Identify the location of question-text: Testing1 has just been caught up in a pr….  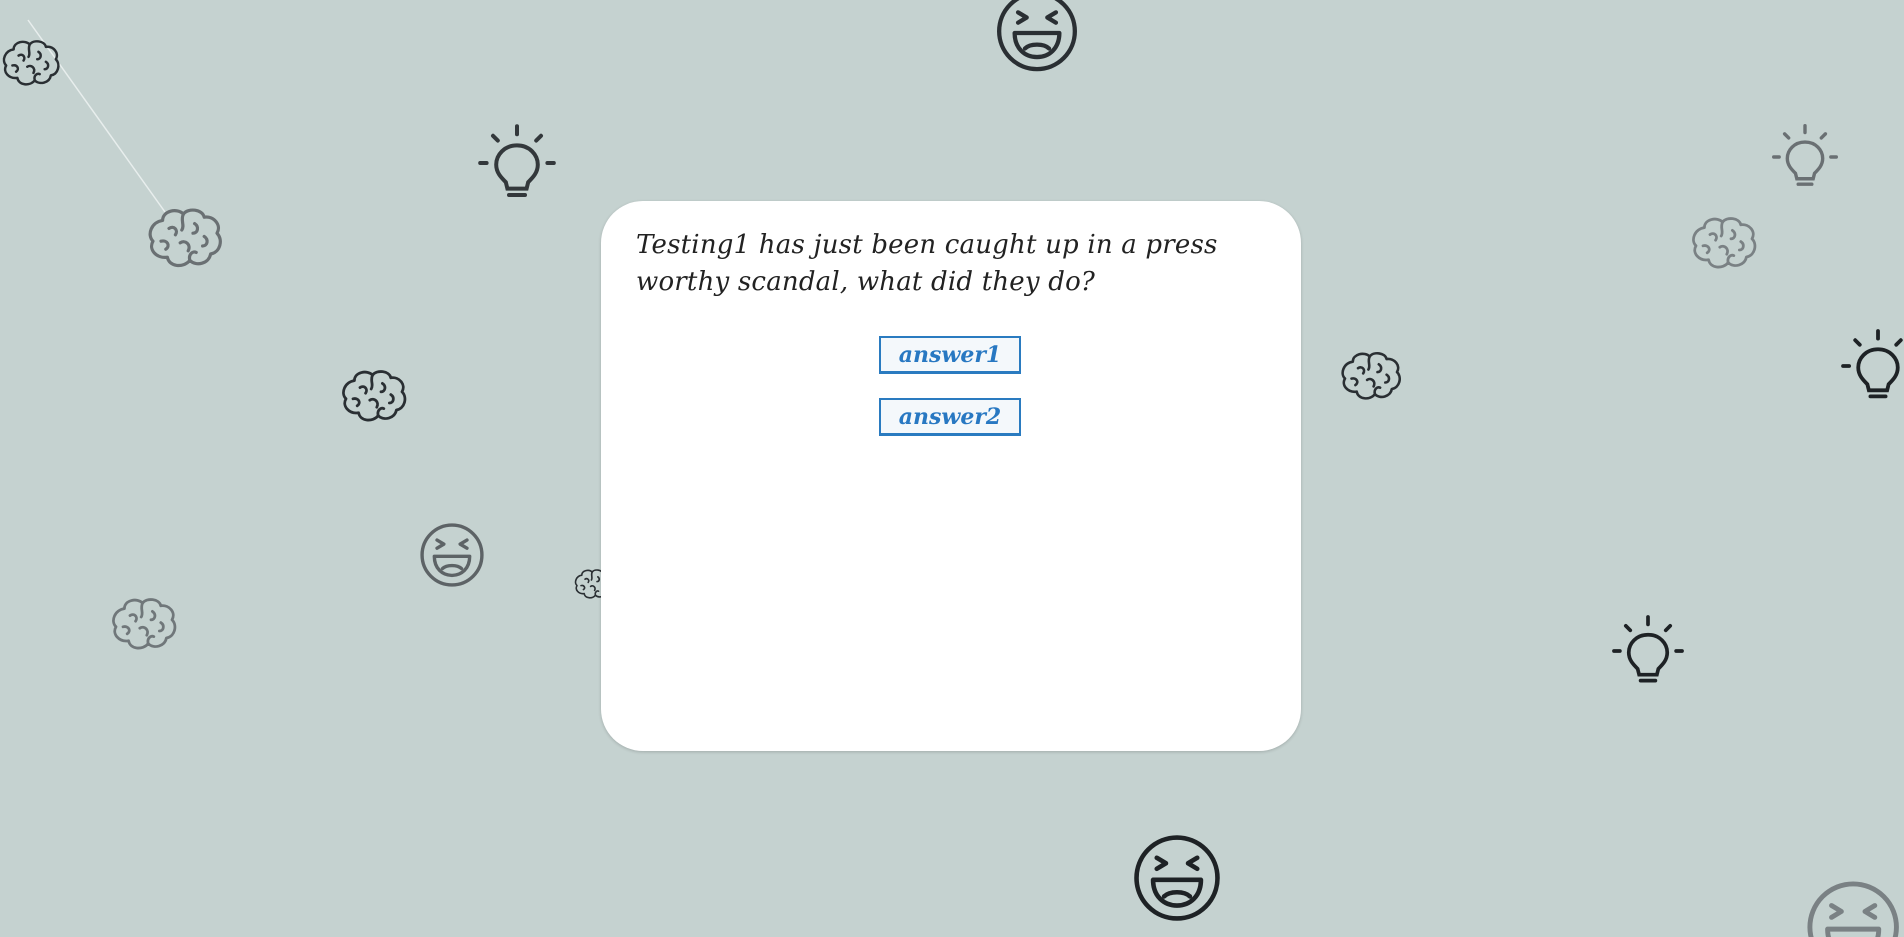
(927, 263).